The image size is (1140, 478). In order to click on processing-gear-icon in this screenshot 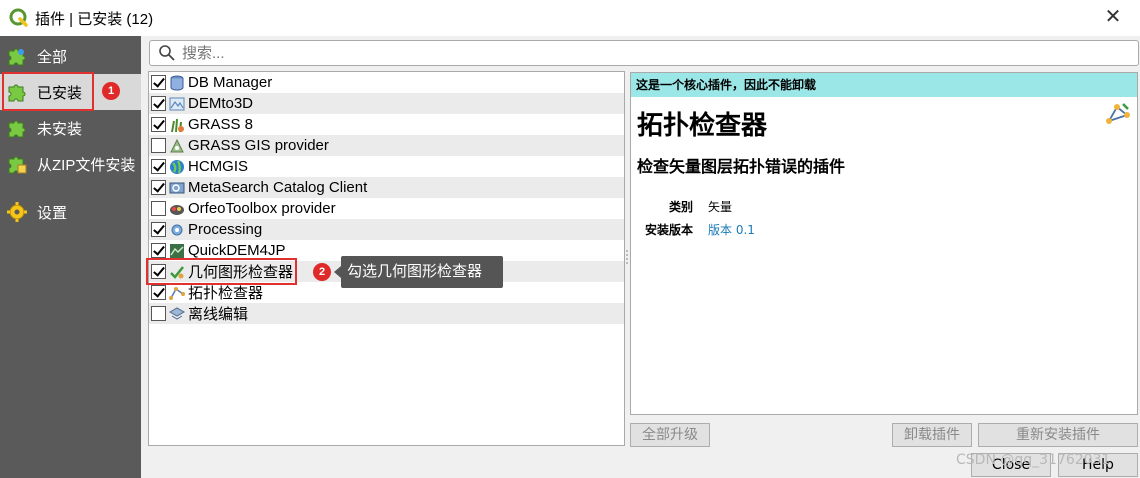, I will do `click(177, 229)`.